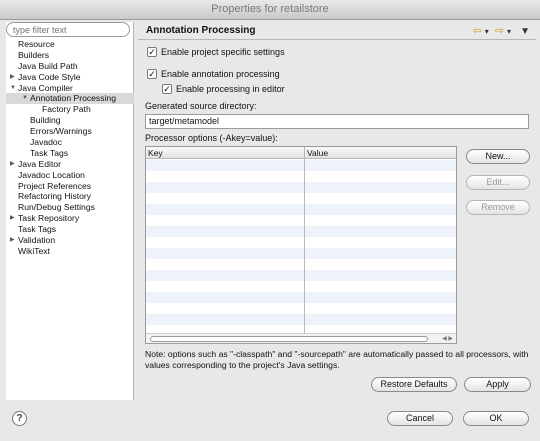 The width and height of the screenshot is (540, 441). Describe the element at coordinates (45, 87) in the screenshot. I see `sidebar-item-label: Java Compiler` at that location.